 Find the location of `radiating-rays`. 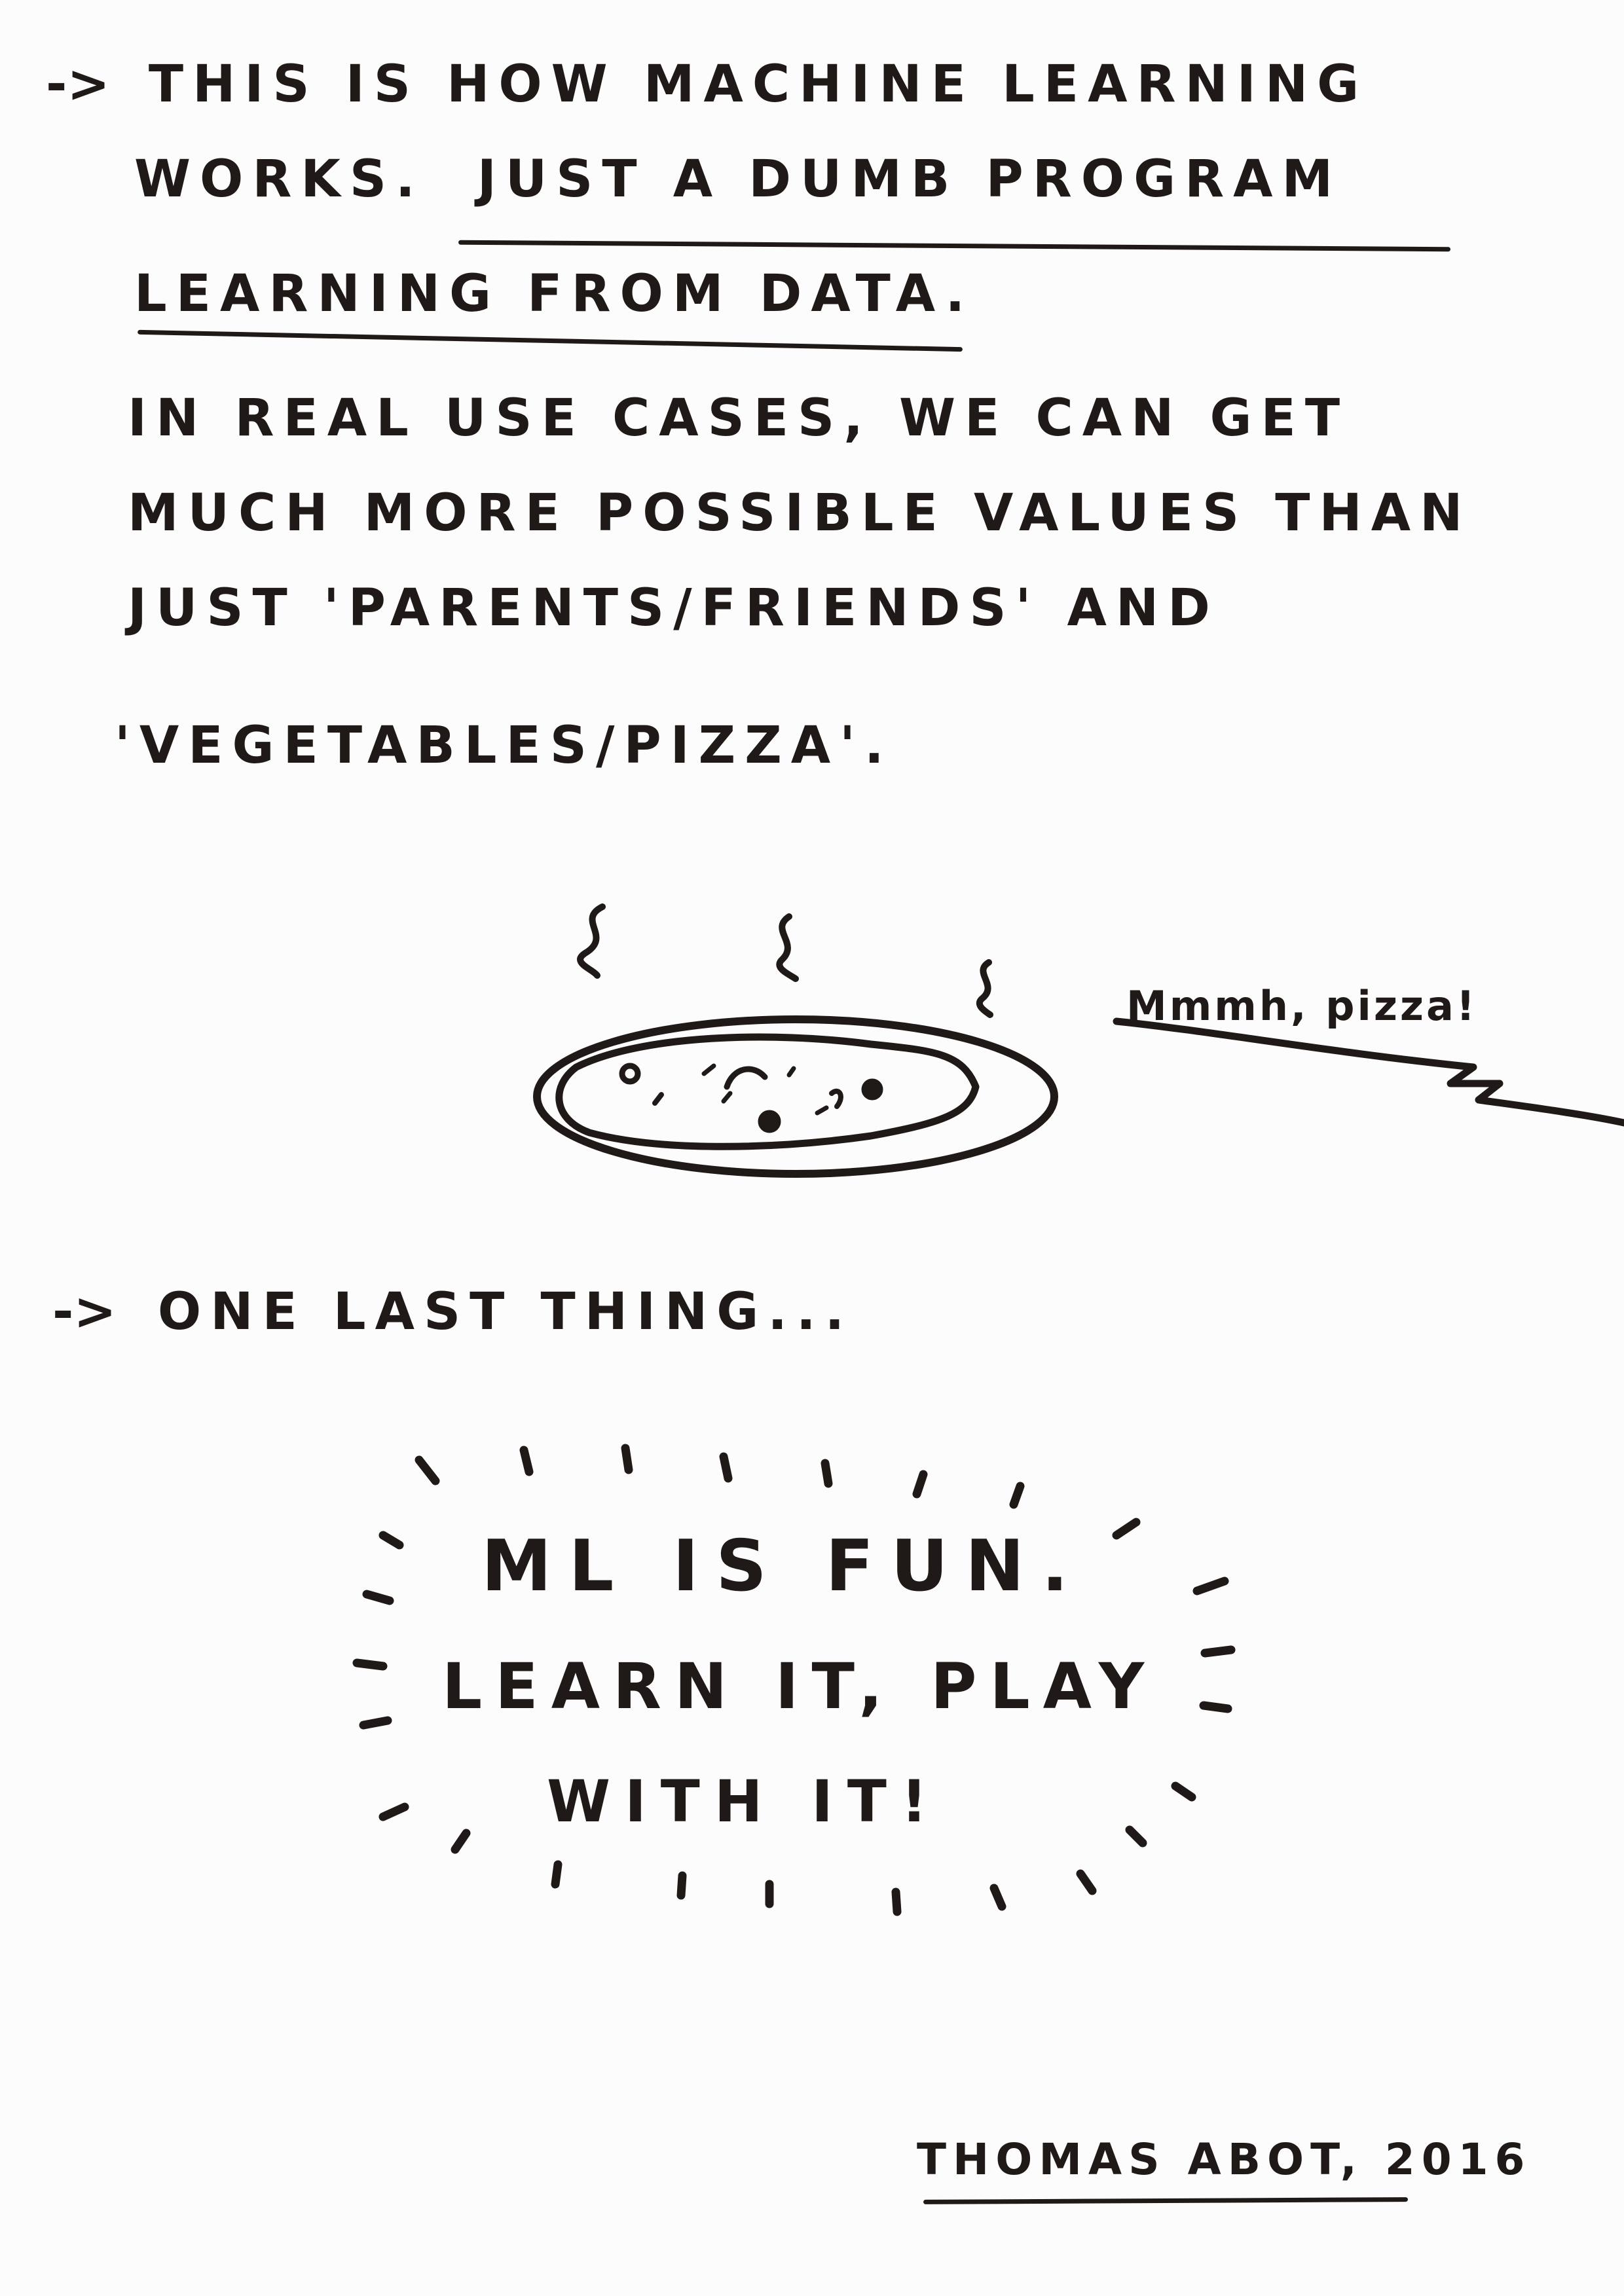

radiating-rays is located at coordinates (794, 1680).